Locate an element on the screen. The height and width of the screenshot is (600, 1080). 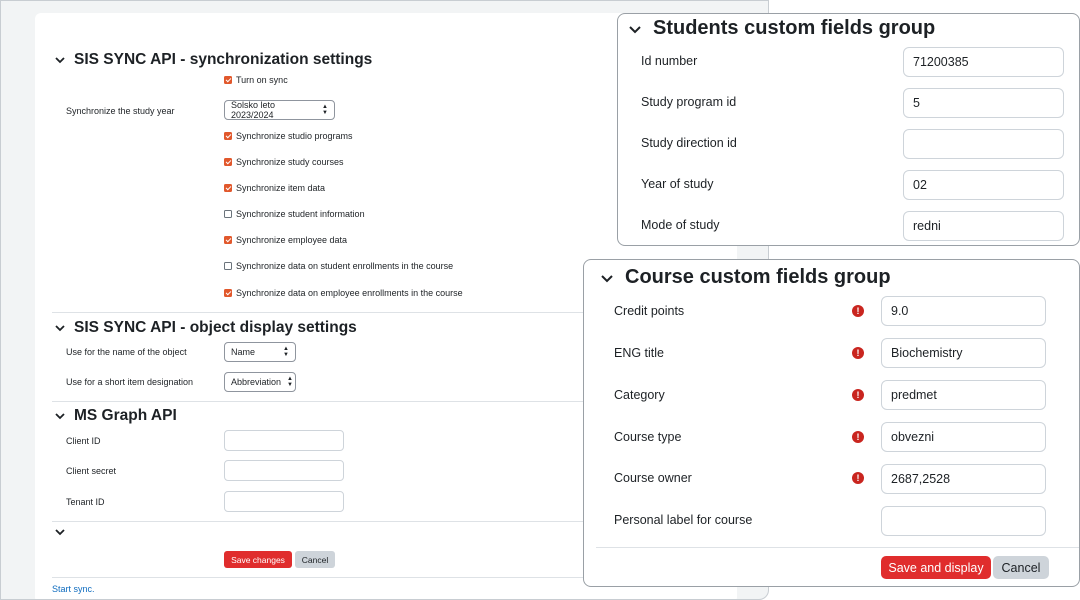
client-secret-input is located at coordinates (284, 470).